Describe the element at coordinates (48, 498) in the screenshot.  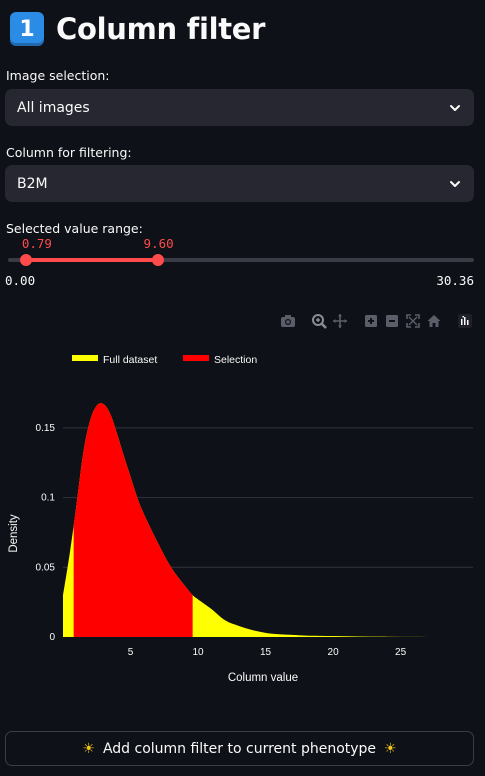
I see `y-tick-label: 0.1` at that location.